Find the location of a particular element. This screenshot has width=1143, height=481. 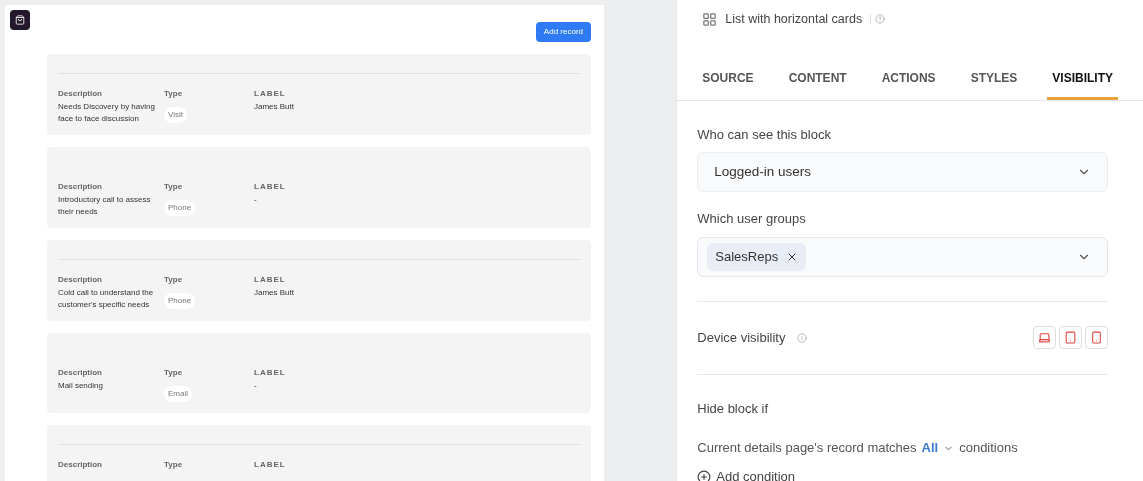

tab: SOURCE is located at coordinates (728, 84).